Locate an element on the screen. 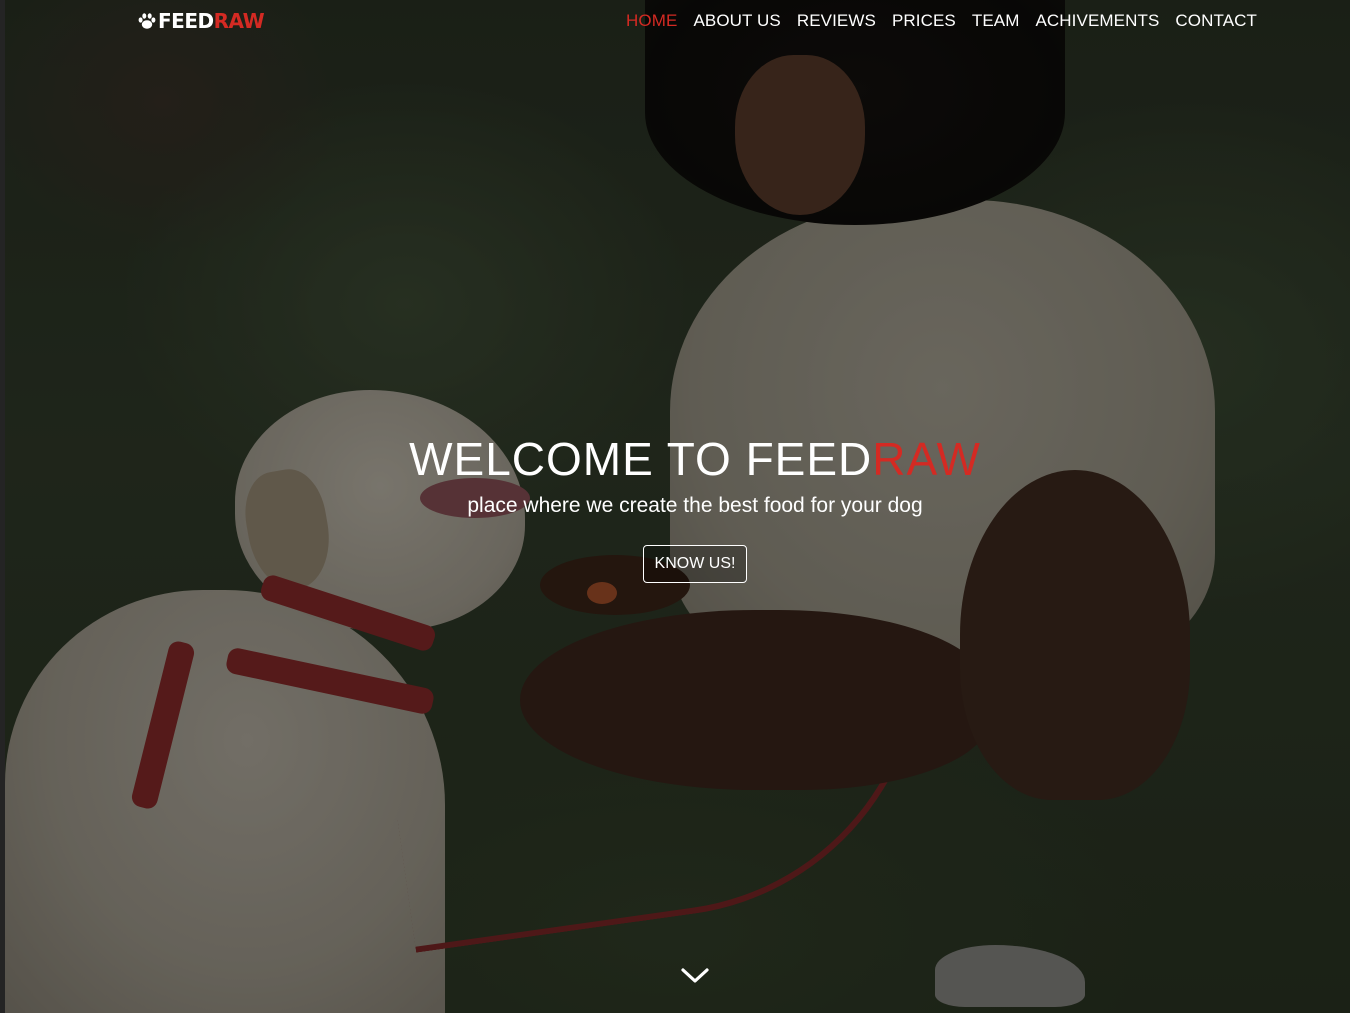 The image size is (1350, 1013). hero-title: WELCOME TO FEEDRAW is located at coordinates (675, 459).